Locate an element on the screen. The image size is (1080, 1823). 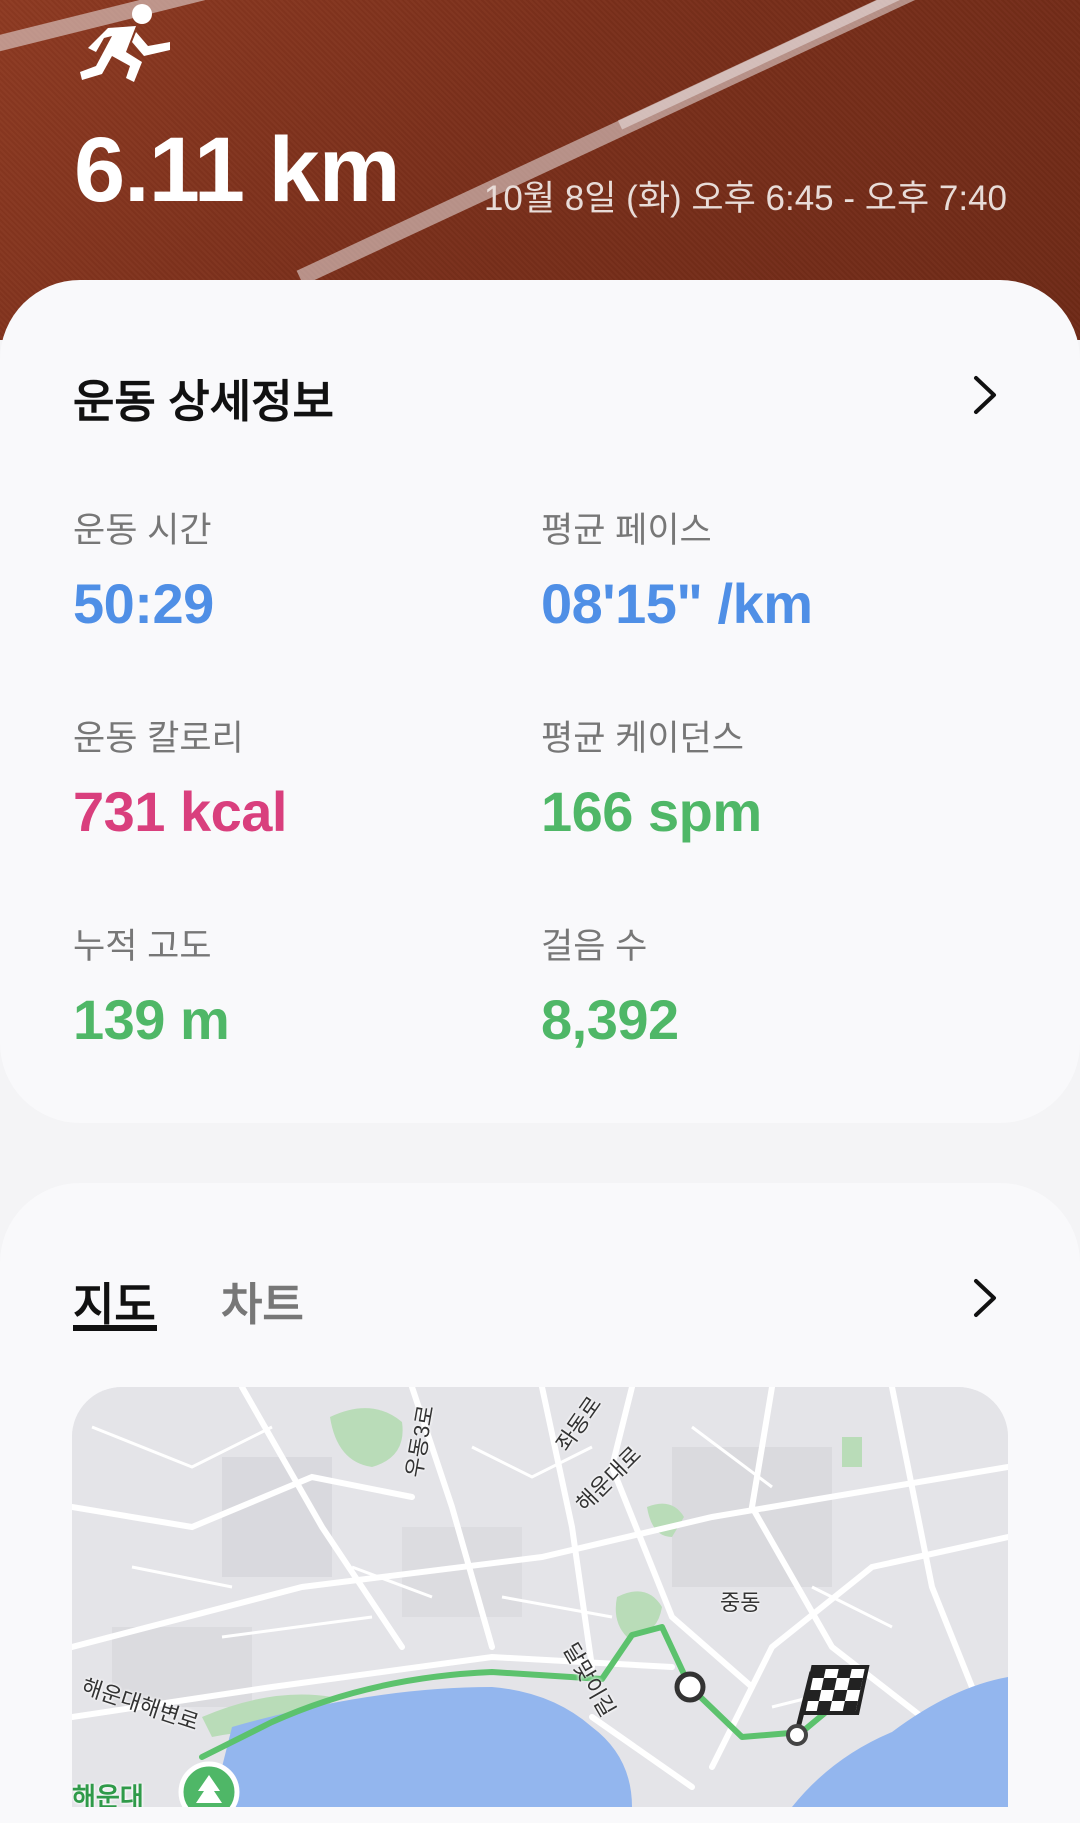
stat-value: 08'15" /km is located at coordinates (677, 603).